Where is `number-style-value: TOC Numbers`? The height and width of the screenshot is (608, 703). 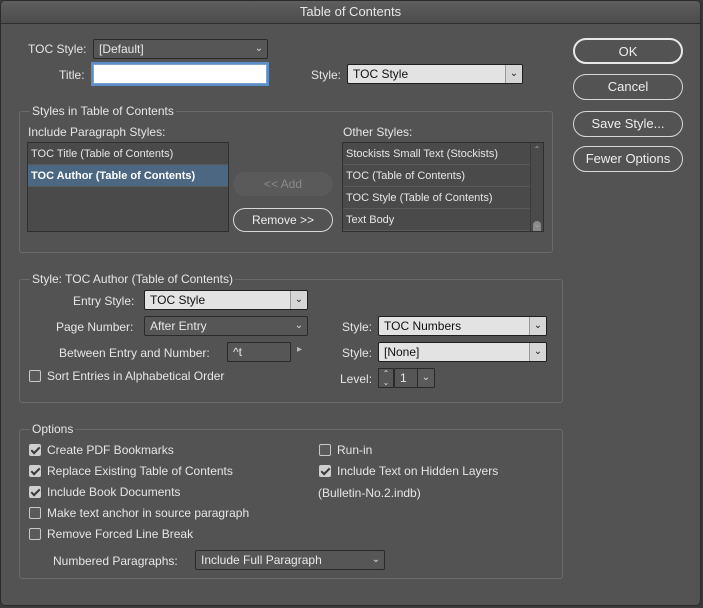
number-style-value: TOC Numbers is located at coordinates (423, 326).